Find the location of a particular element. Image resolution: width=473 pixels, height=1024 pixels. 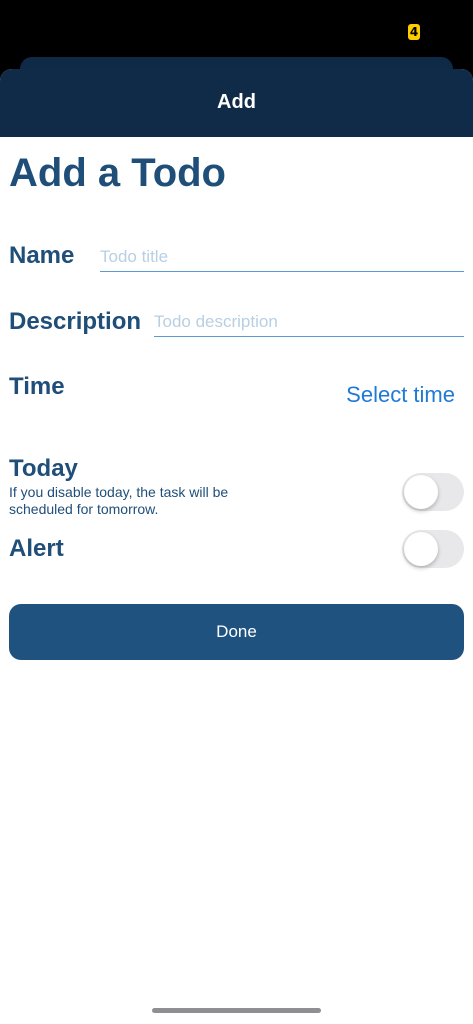

status-bar: 4 is located at coordinates (236, 29).